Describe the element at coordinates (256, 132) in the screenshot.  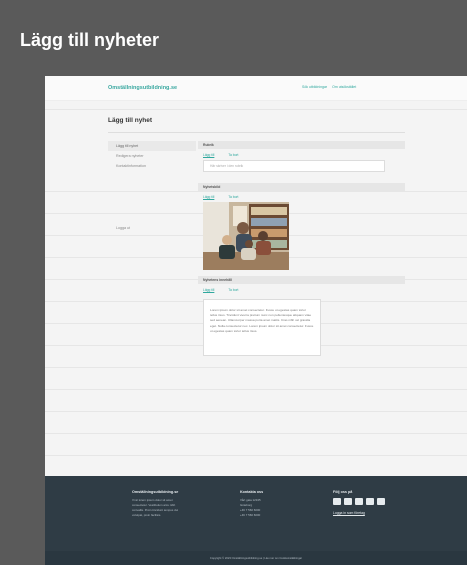
I see `divider` at that location.